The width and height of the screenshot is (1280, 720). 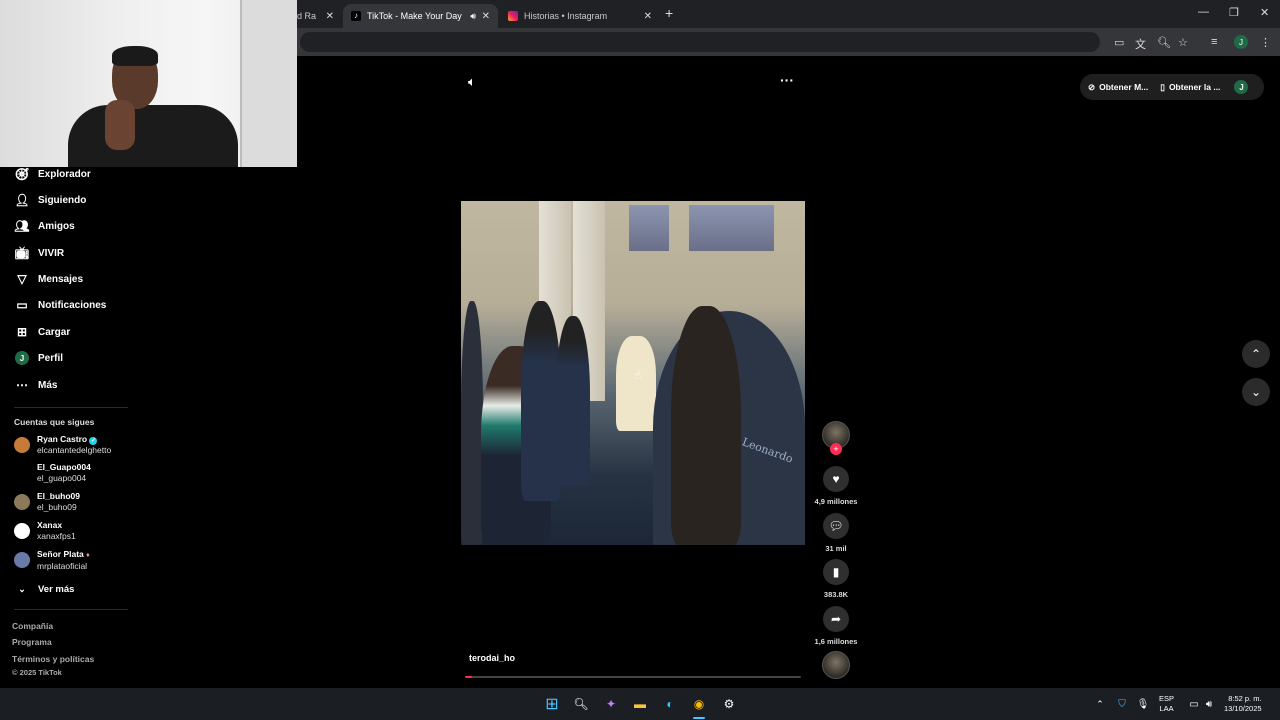 I want to click on profile-avatar: J, so click(x=1241, y=87).